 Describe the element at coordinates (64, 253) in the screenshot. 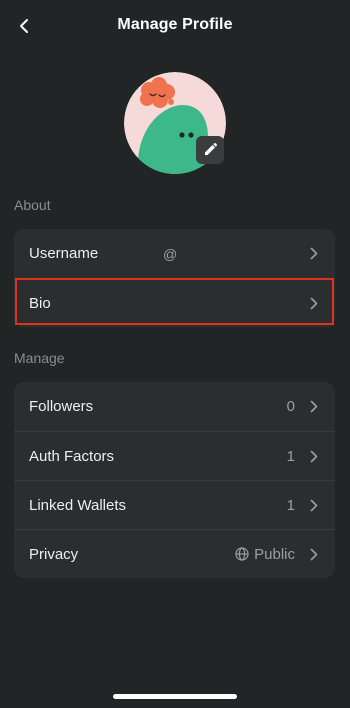

I see `row-label: Username` at that location.